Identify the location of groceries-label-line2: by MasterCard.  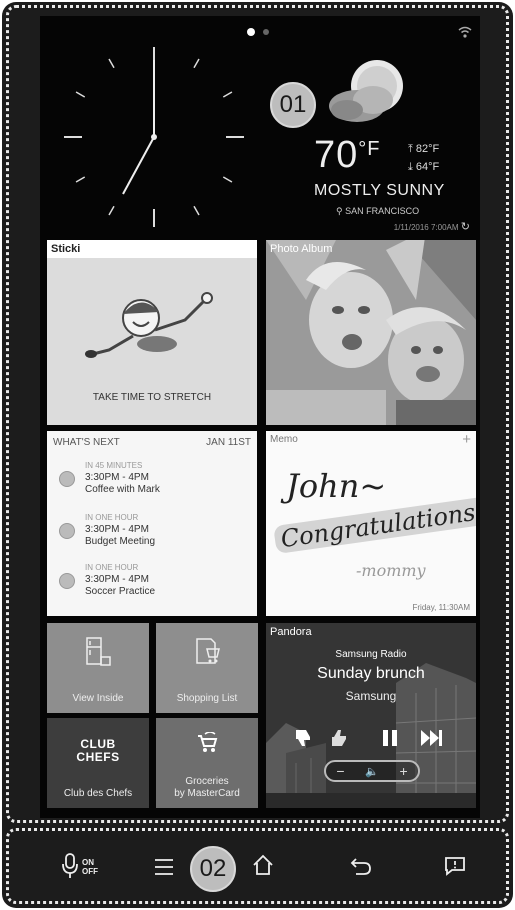
(207, 793).